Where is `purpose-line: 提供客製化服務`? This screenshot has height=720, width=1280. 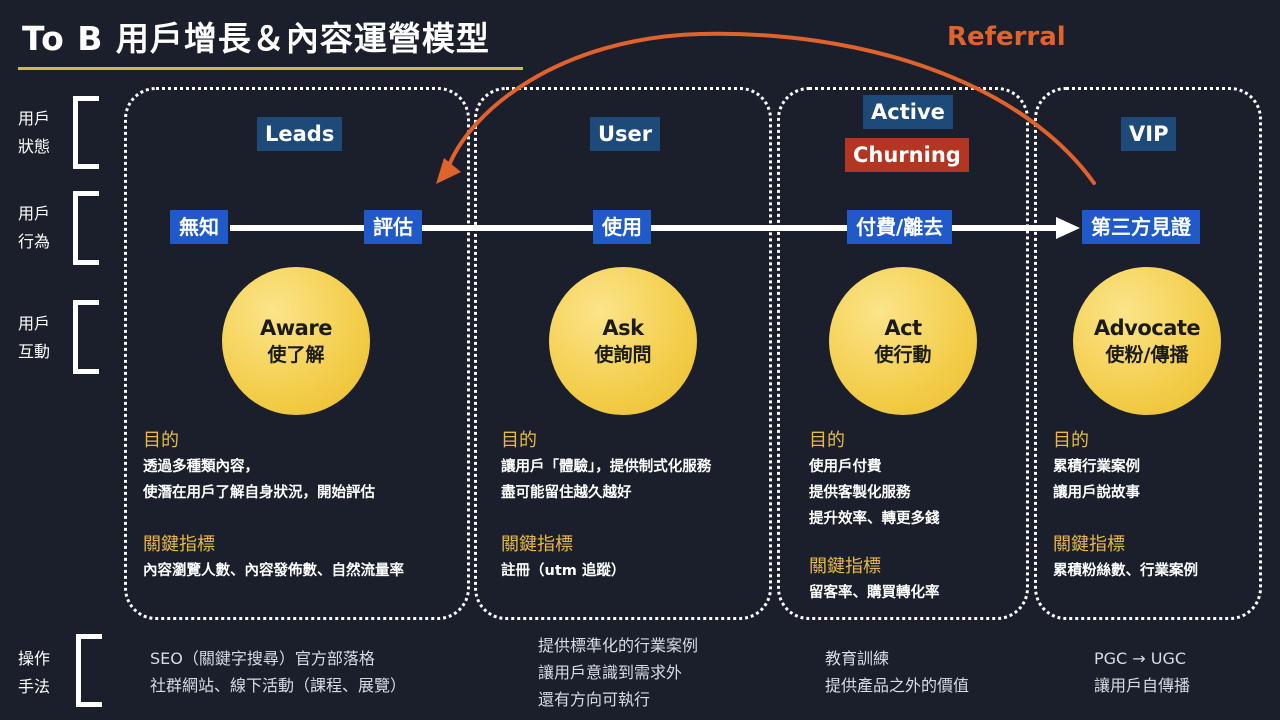 purpose-line: 提供客製化服務 is located at coordinates (860, 493).